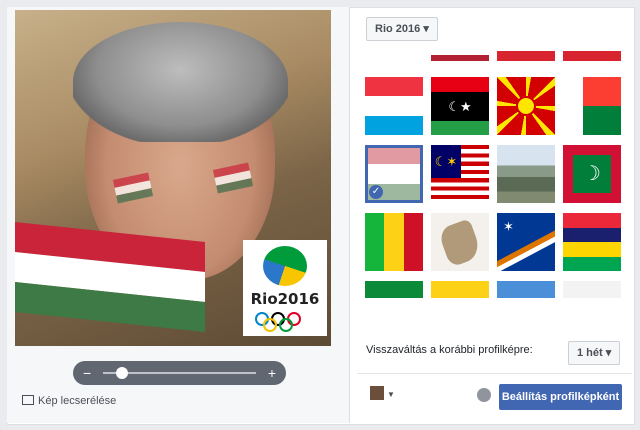 The image size is (640, 430). What do you see at coordinates (285, 322) in the screenshot?
I see `olympic-rings-icon` at bounding box center [285, 322].